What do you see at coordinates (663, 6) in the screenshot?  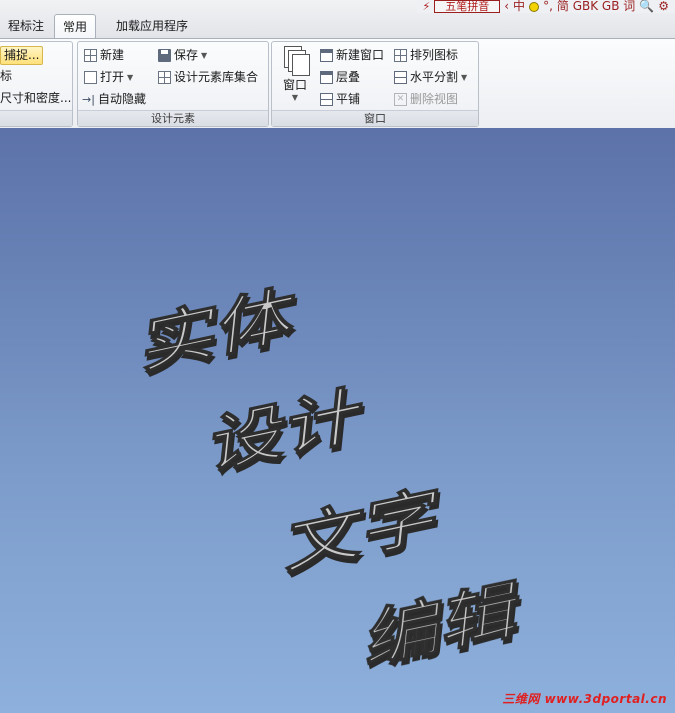 I see `settings-icon: ⚙` at bounding box center [663, 6].